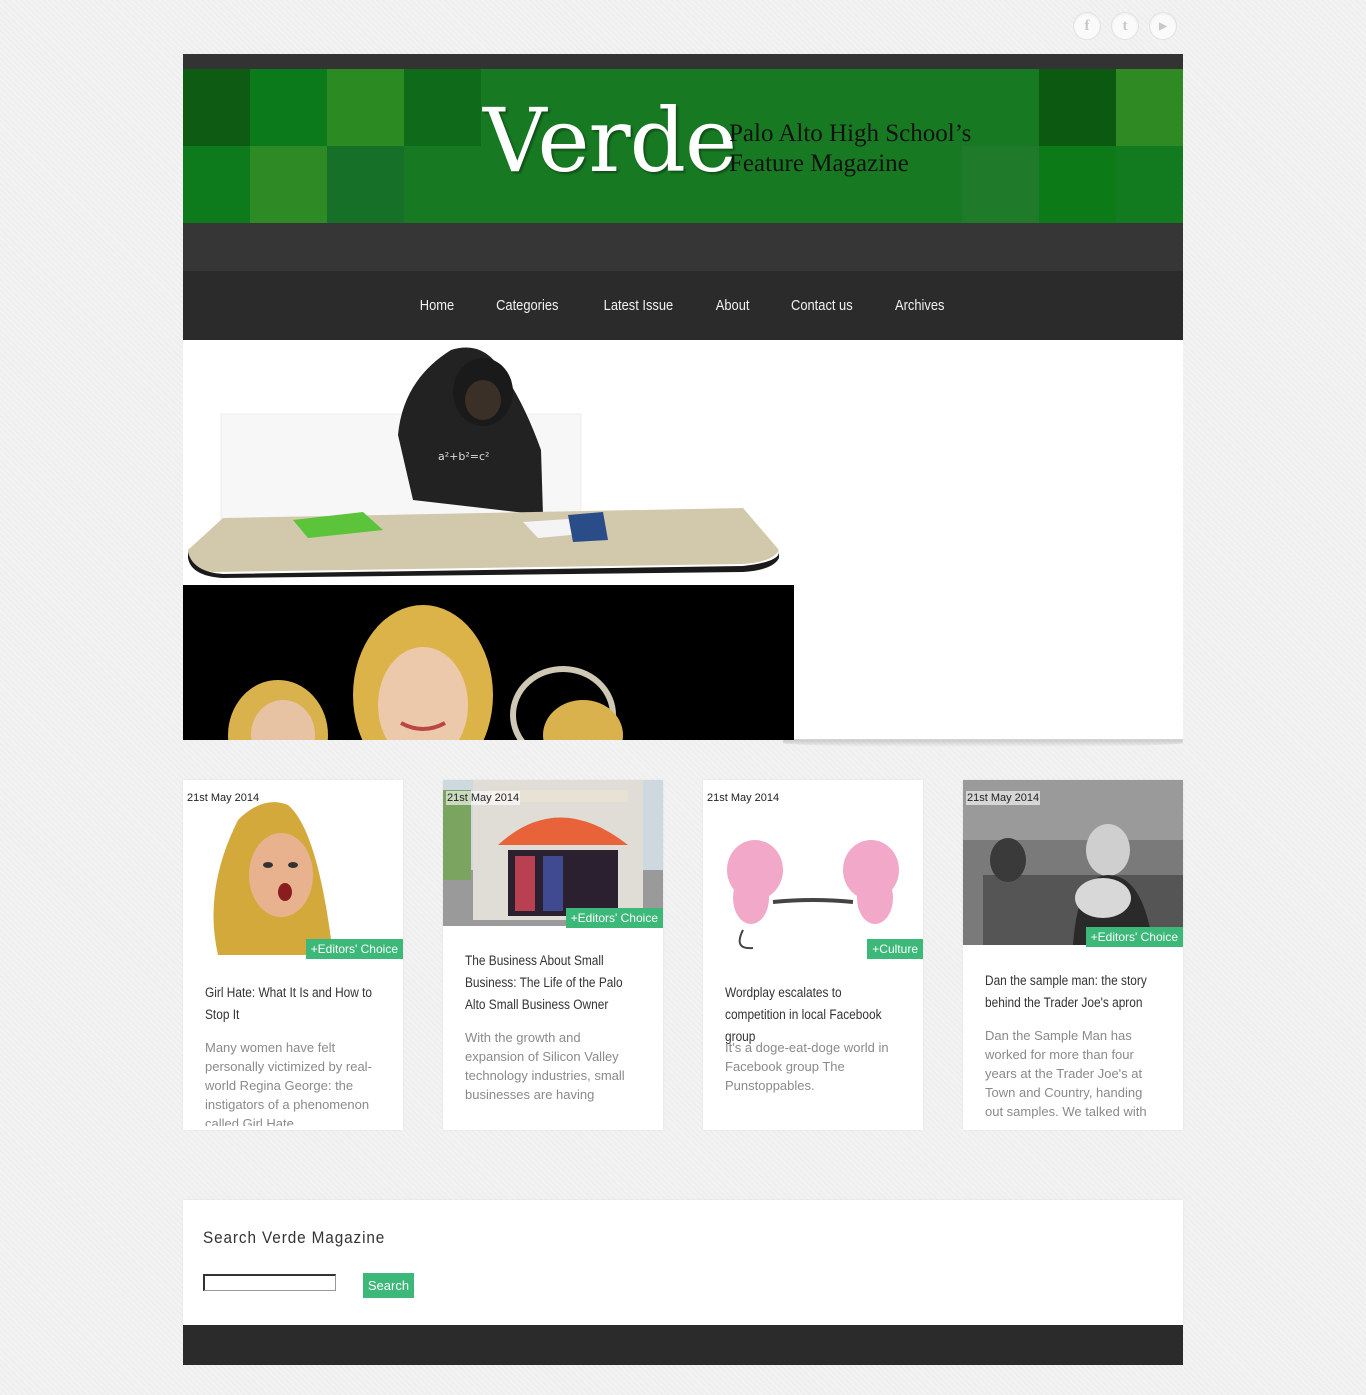 The height and width of the screenshot is (1395, 1366). What do you see at coordinates (294, 1237) in the screenshot?
I see `search-heading: Search Verde Magazine` at bounding box center [294, 1237].